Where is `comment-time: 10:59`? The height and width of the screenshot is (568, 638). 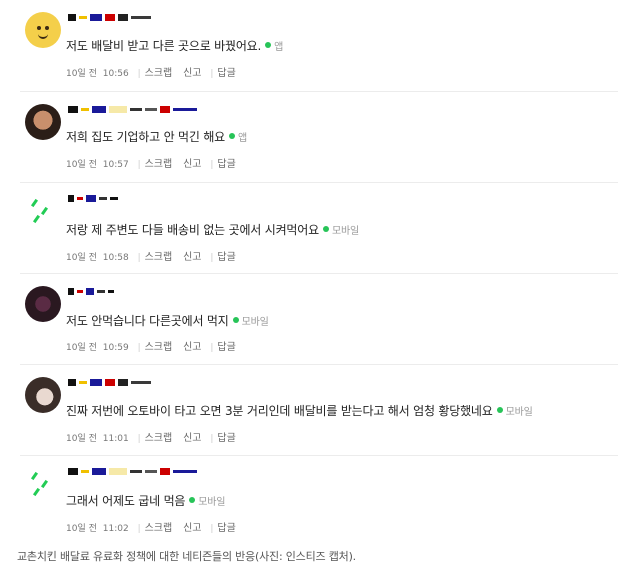
comment-time: 10:59 is located at coordinates (115, 348).